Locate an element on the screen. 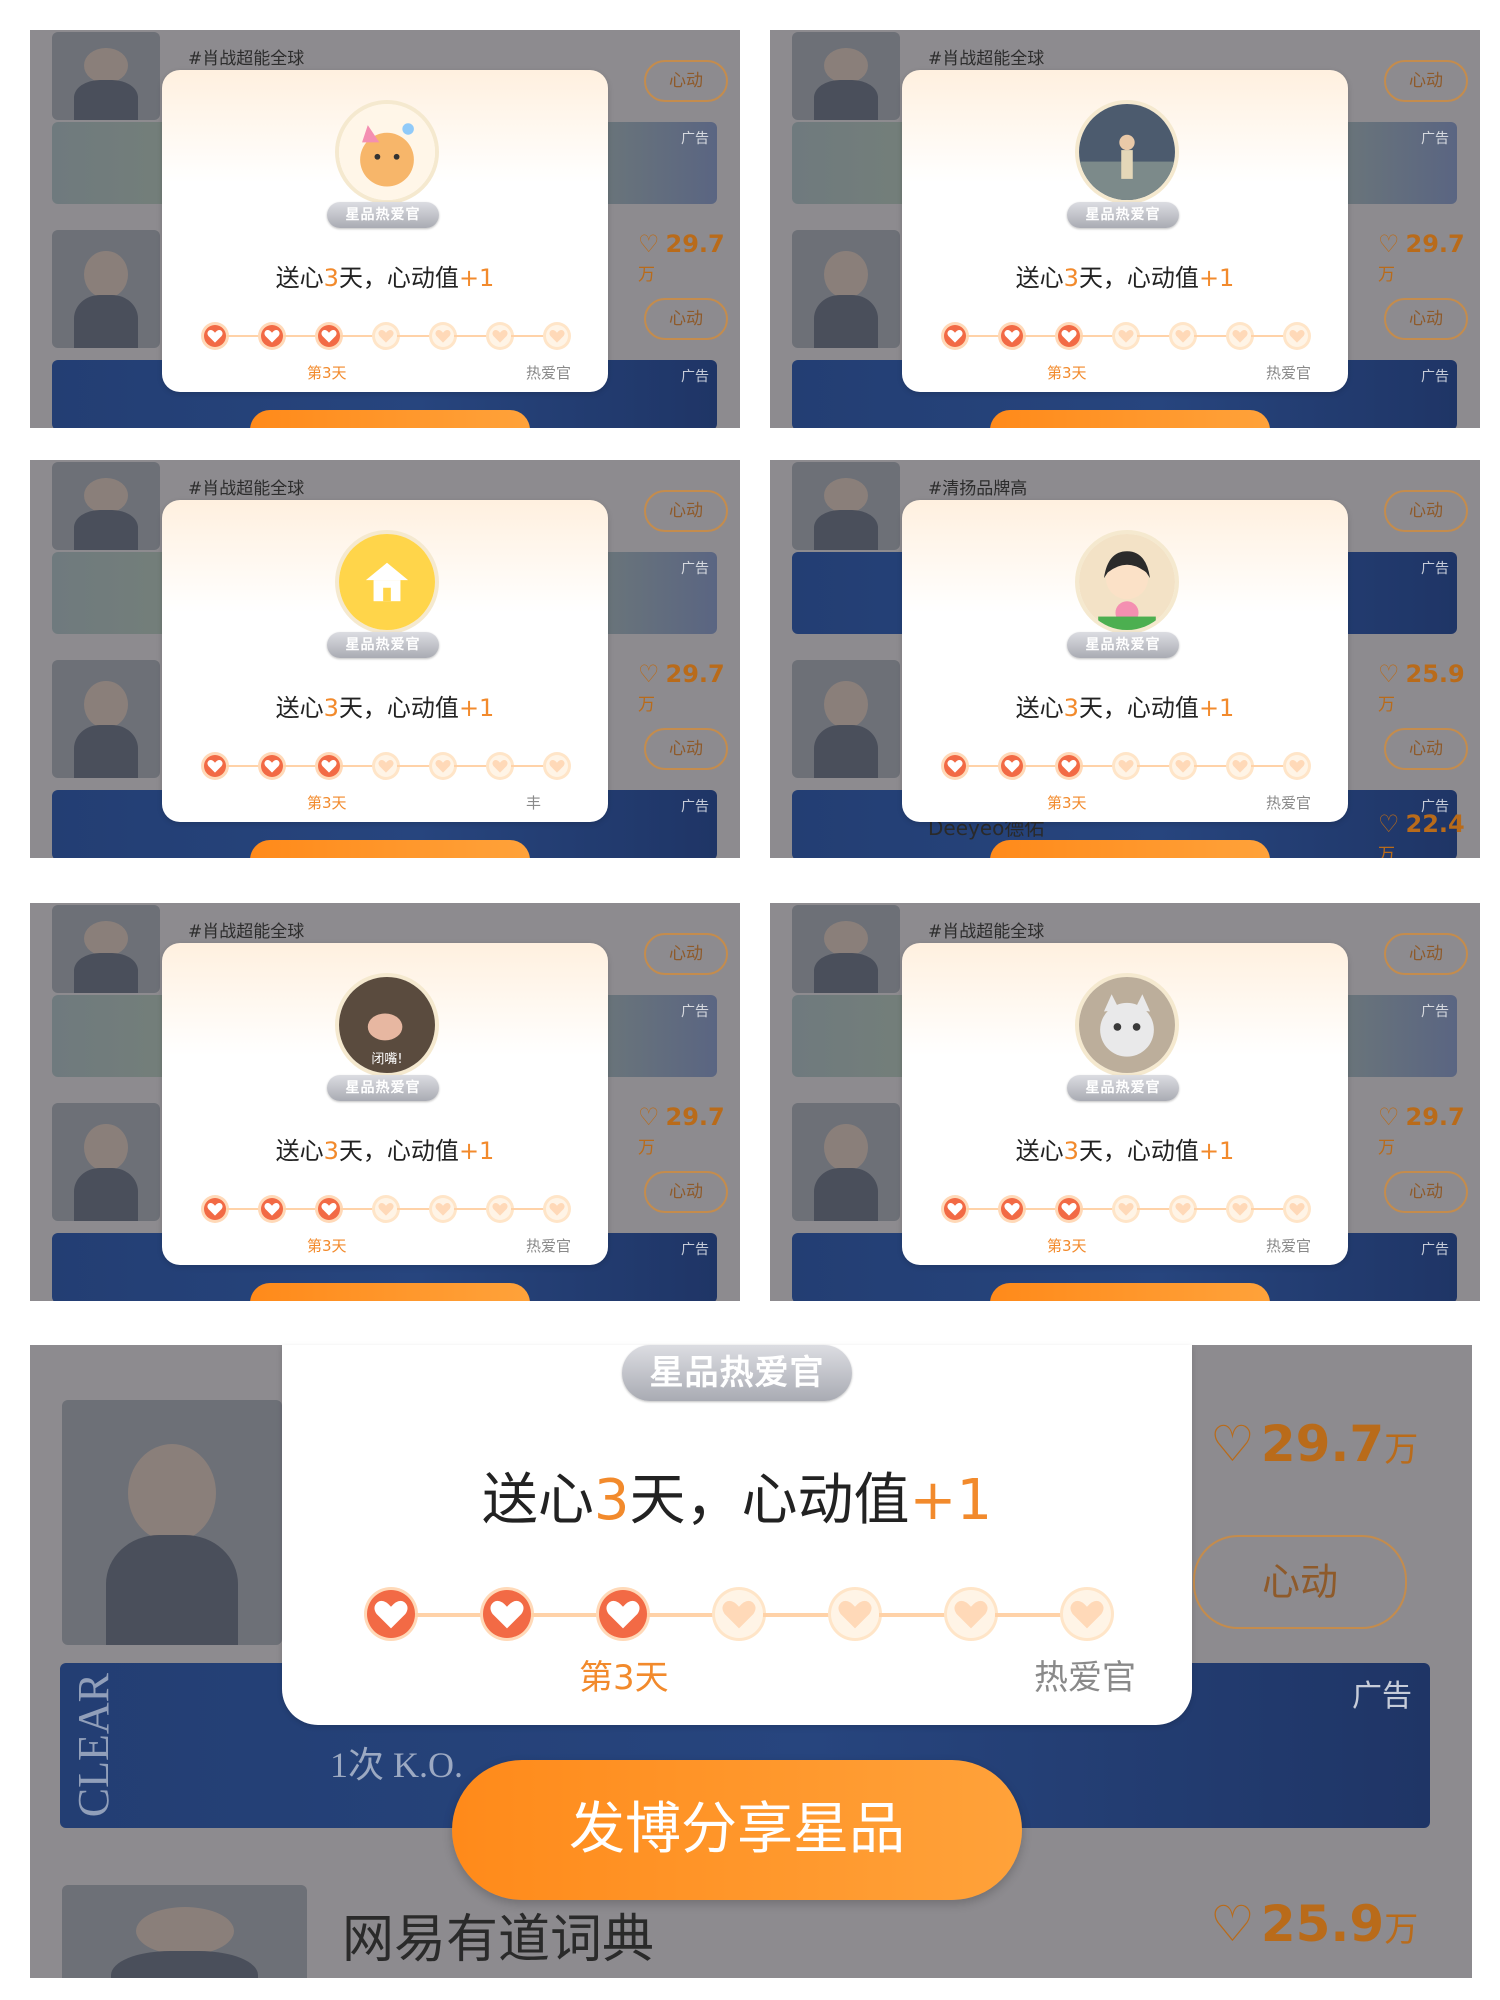 The width and height of the screenshot is (1500, 2000). progress-track is located at coordinates (1126, 1209).